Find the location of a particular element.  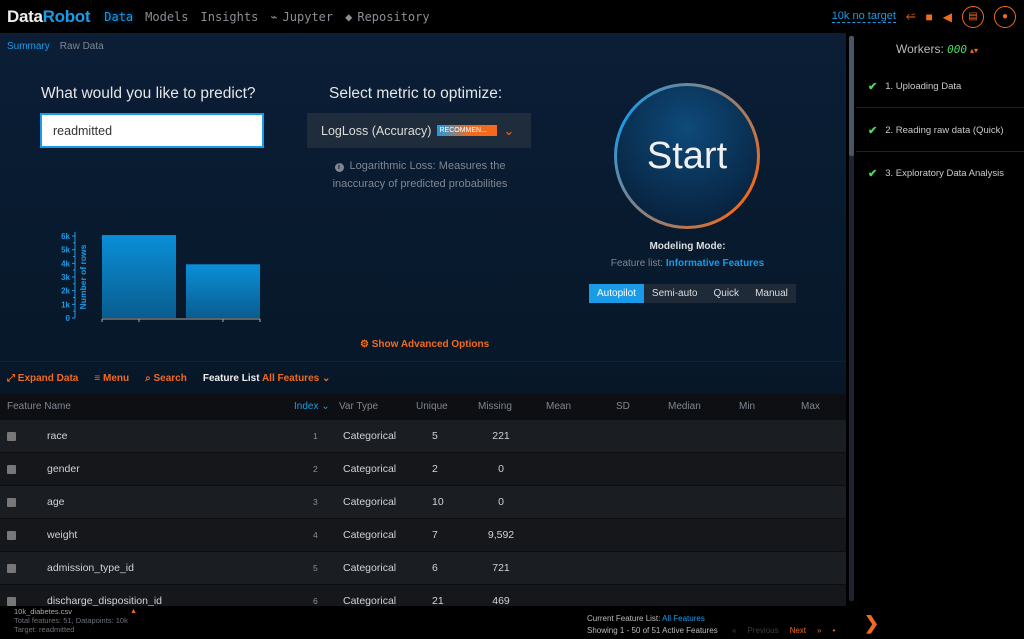

mode-manual: Manual is located at coordinates (771, 293).